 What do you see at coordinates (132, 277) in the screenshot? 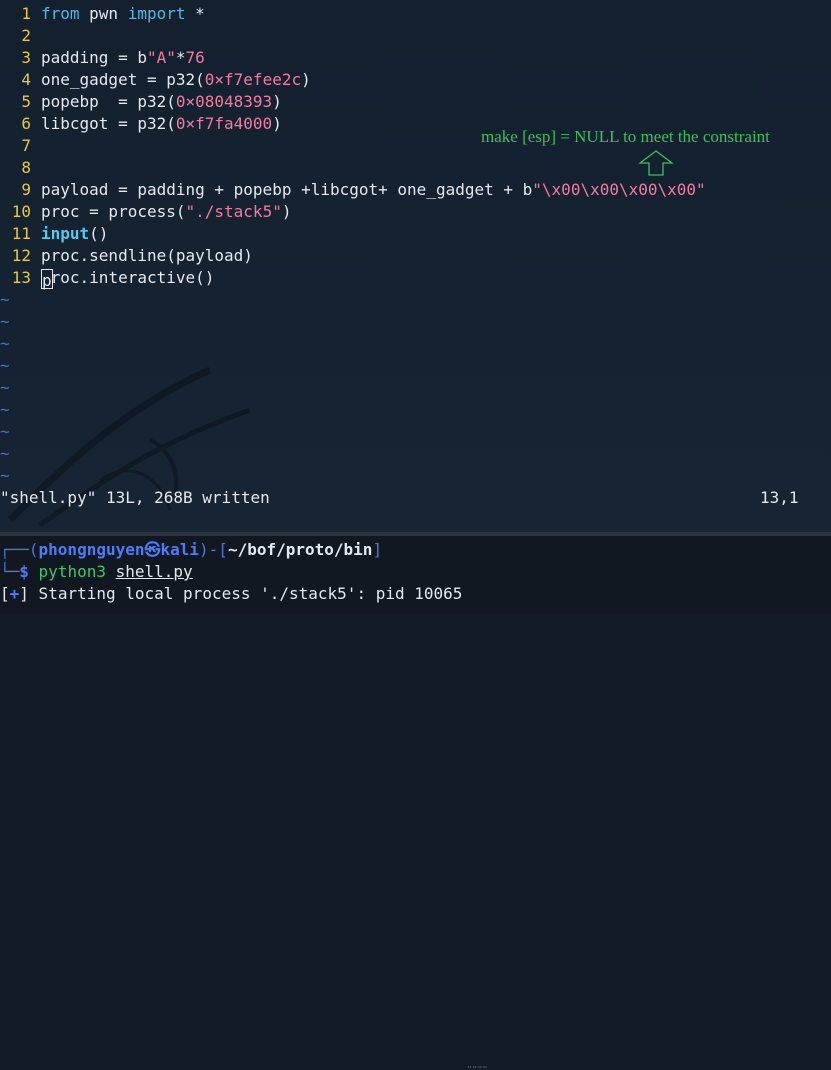
I see `code-token: roc.interactive()` at bounding box center [132, 277].